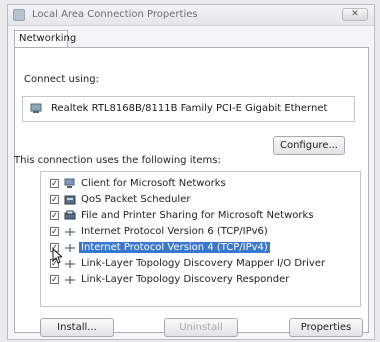 The width and height of the screenshot is (380, 342). What do you see at coordinates (115, 14) in the screenshot?
I see `window-title: Local Area Connection Properties` at bounding box center [115, 14].